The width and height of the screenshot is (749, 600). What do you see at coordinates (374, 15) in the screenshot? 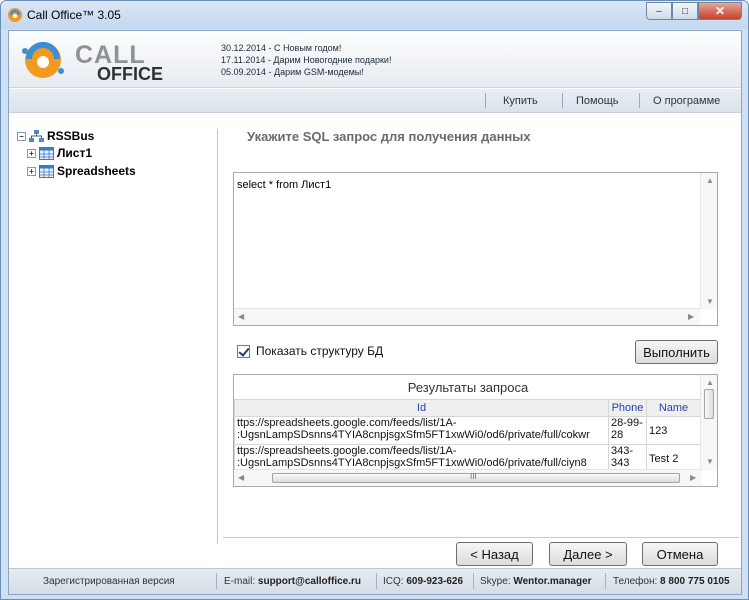
I see `title-bar: Call Office™ 3.05 – □ ✕` at bounding box center [374, 15].